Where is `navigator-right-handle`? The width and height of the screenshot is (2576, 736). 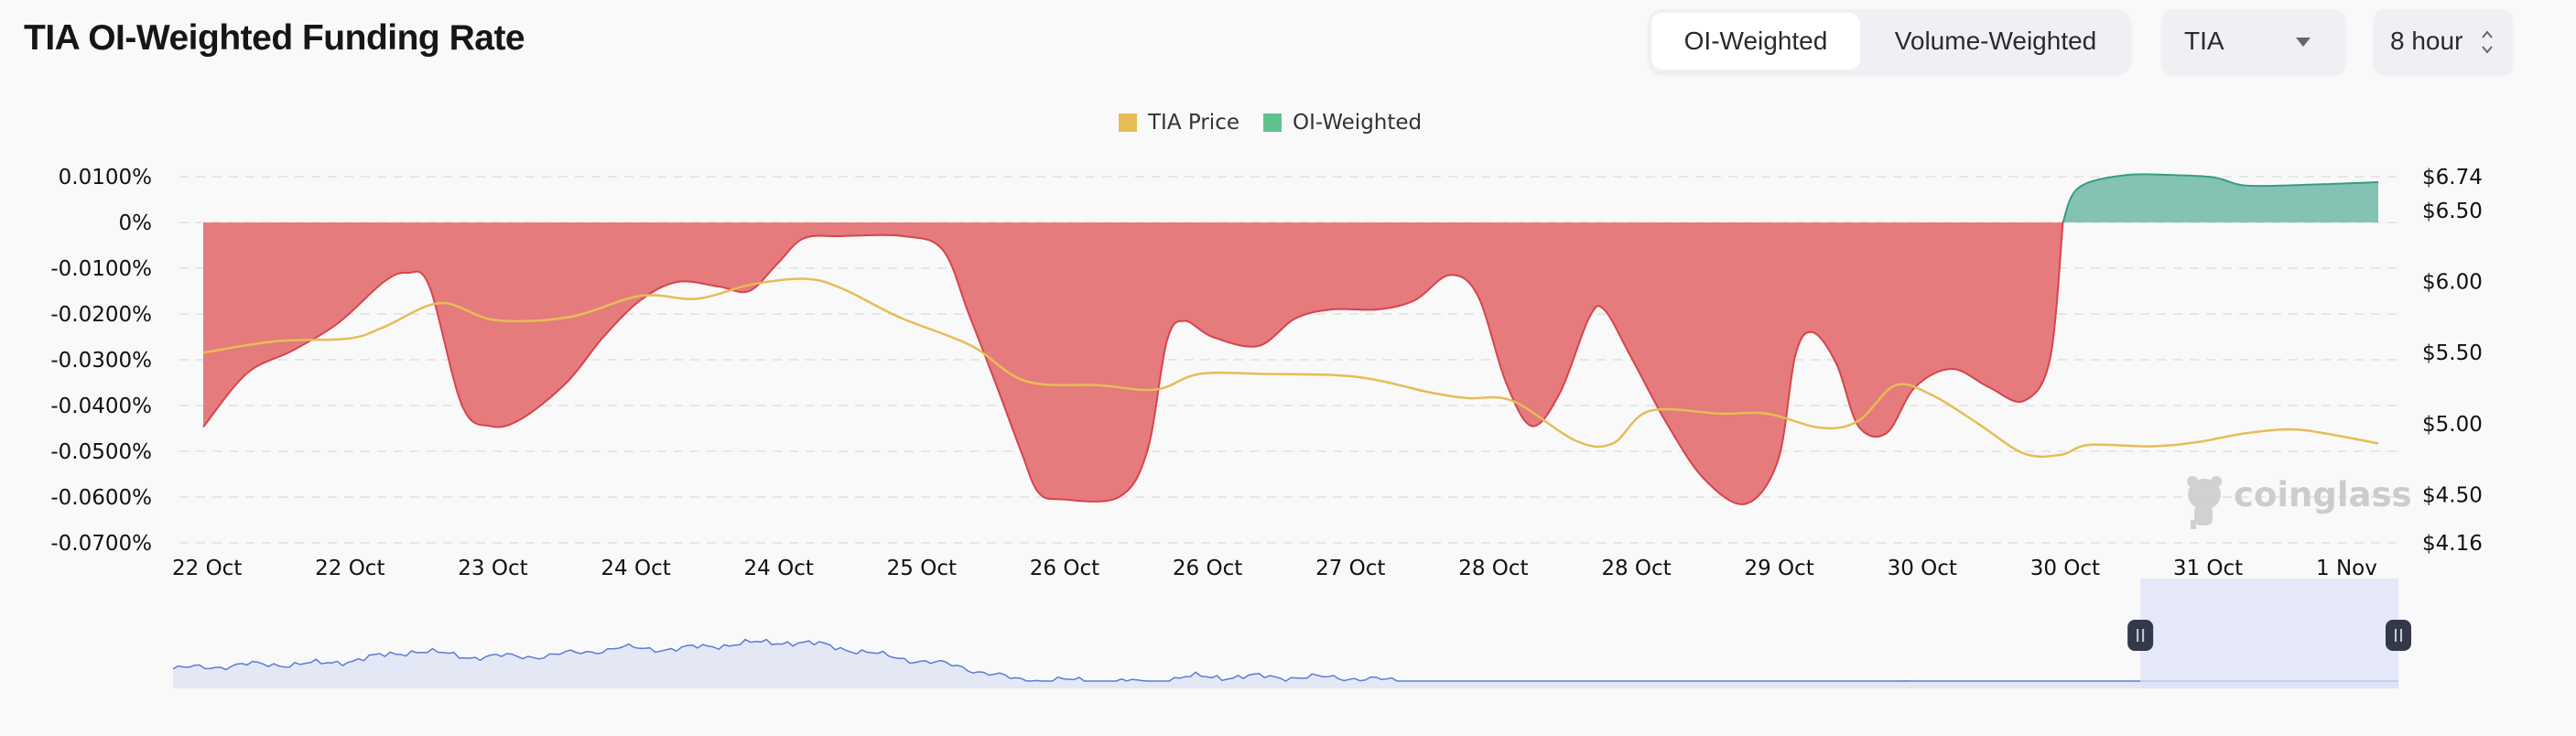 navigator-right-handle is located at coordinates (2399, 635).